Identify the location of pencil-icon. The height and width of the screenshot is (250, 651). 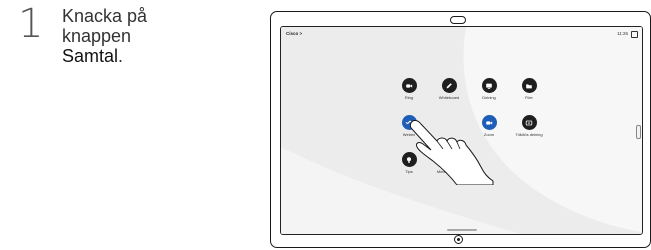
(449, 85).